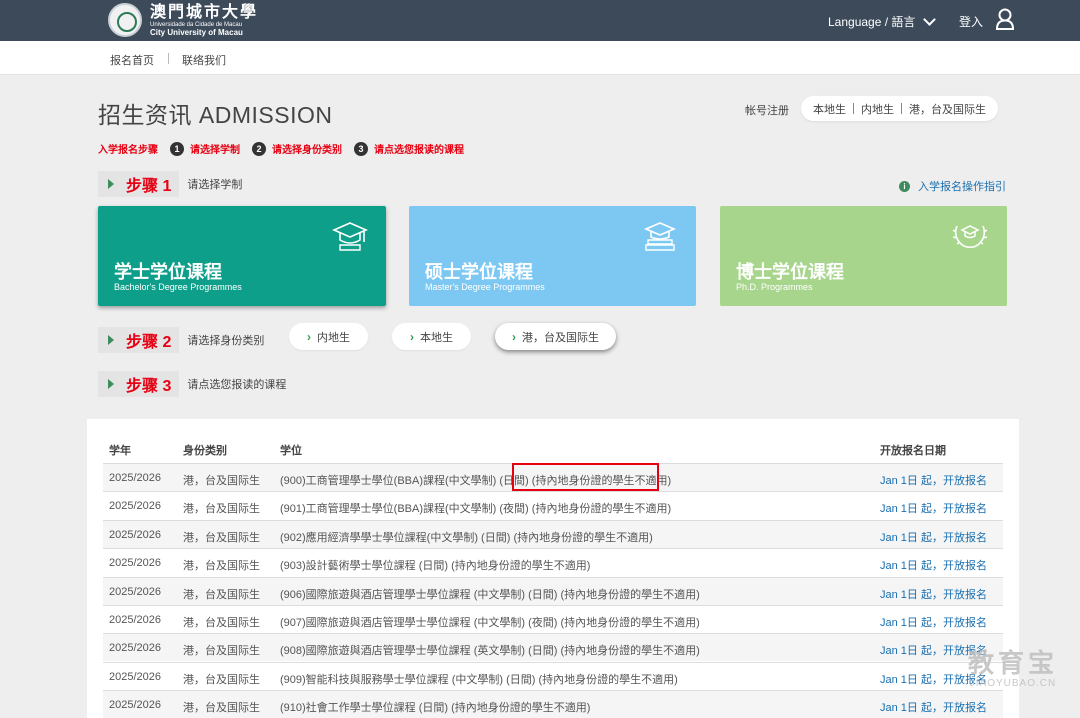  I want to click on step-summary-text: 请选择学制, so click(215, 150).